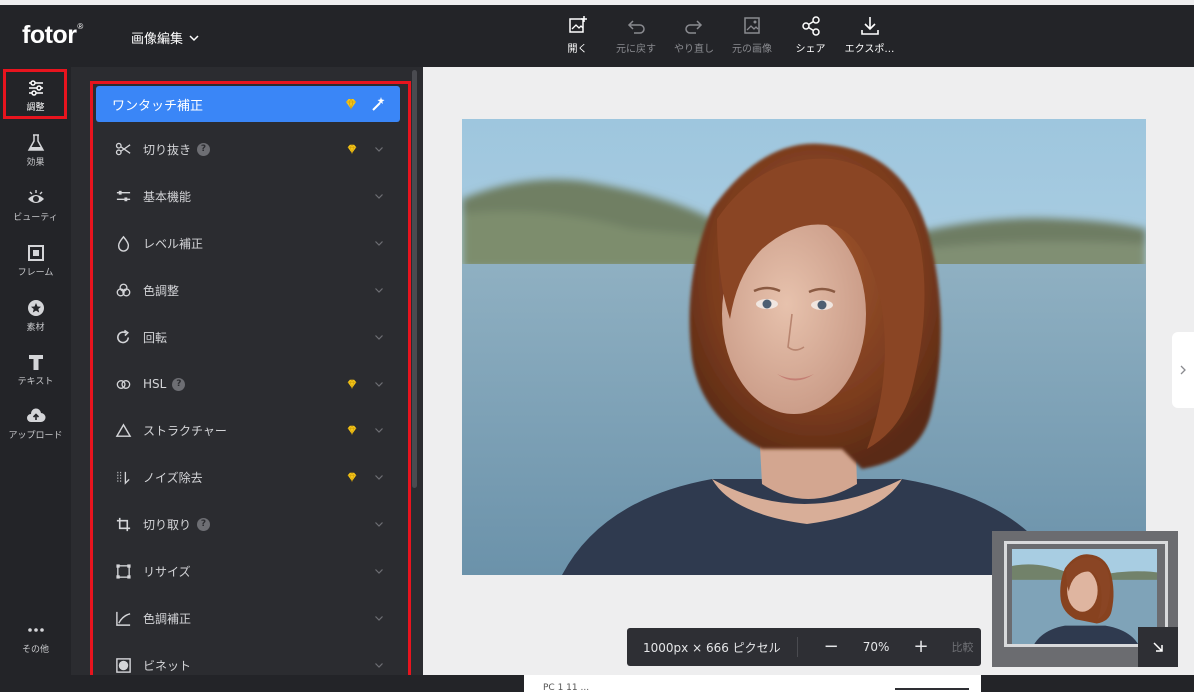 This screenshot has height=692, width=1194. I want to click on arrow-down-right-icon, so click(1158, 647).